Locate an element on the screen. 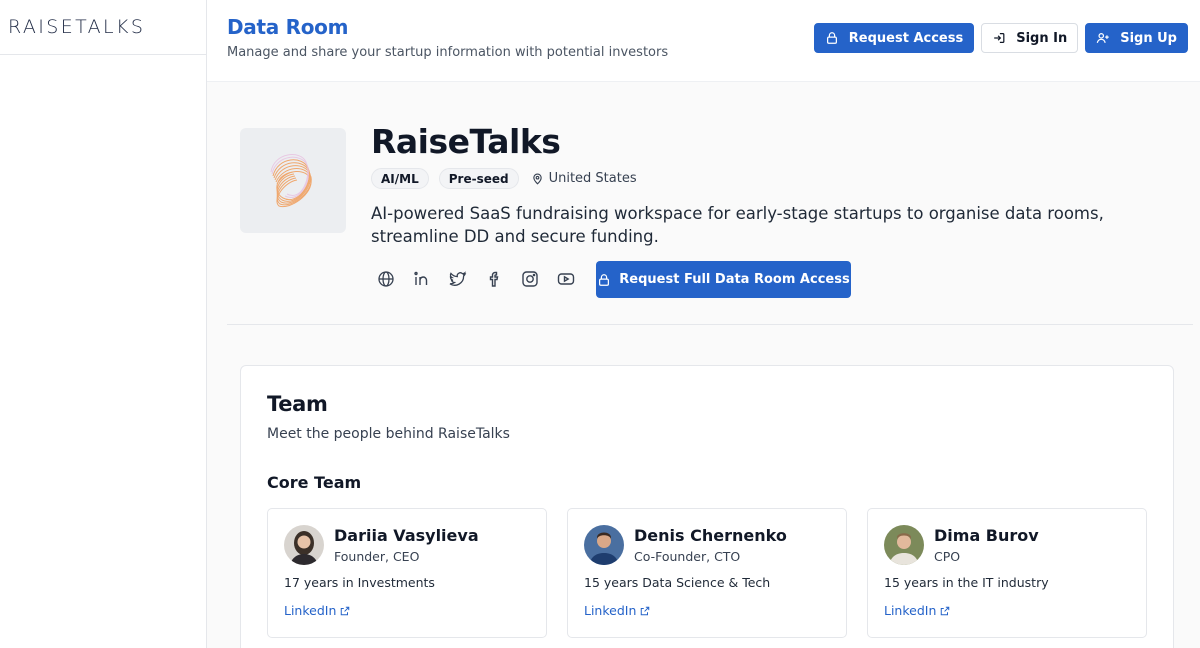 This screenshot has width=1200, height=648. request-full-access-label: Request Full Data Room Access is located at coordinates (734, 279).